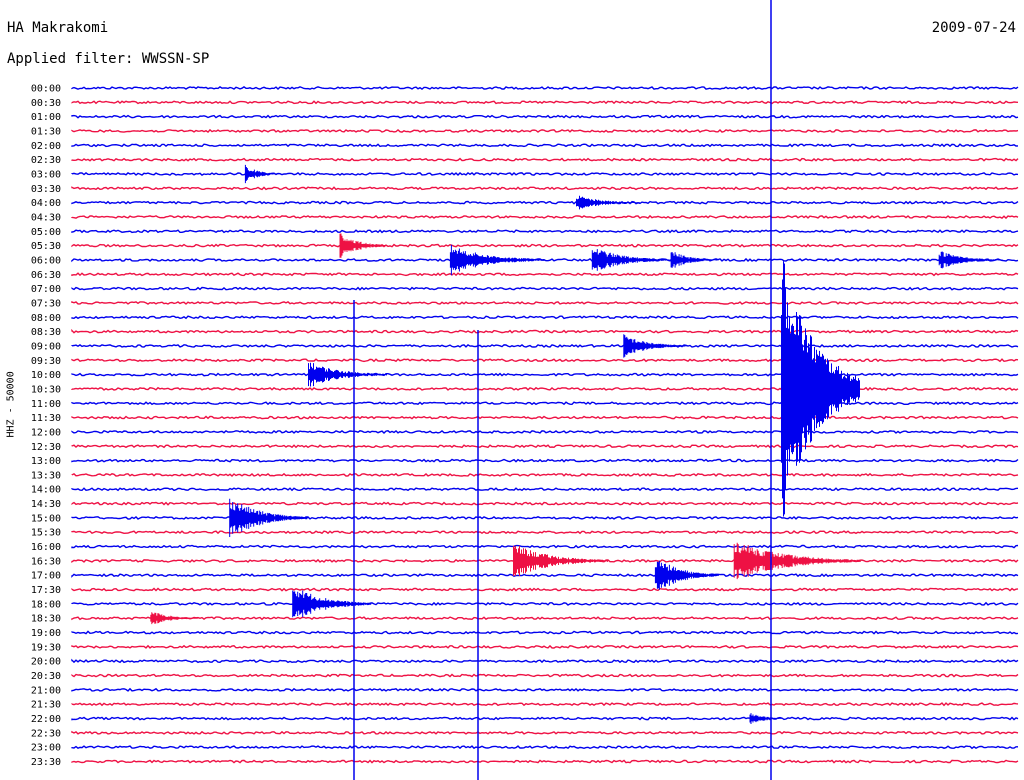 The image size is (1024, 780). Describe the element at coordinates (46, 260) in the screenshot. I see `time-label-0600: 06:00` at that location.